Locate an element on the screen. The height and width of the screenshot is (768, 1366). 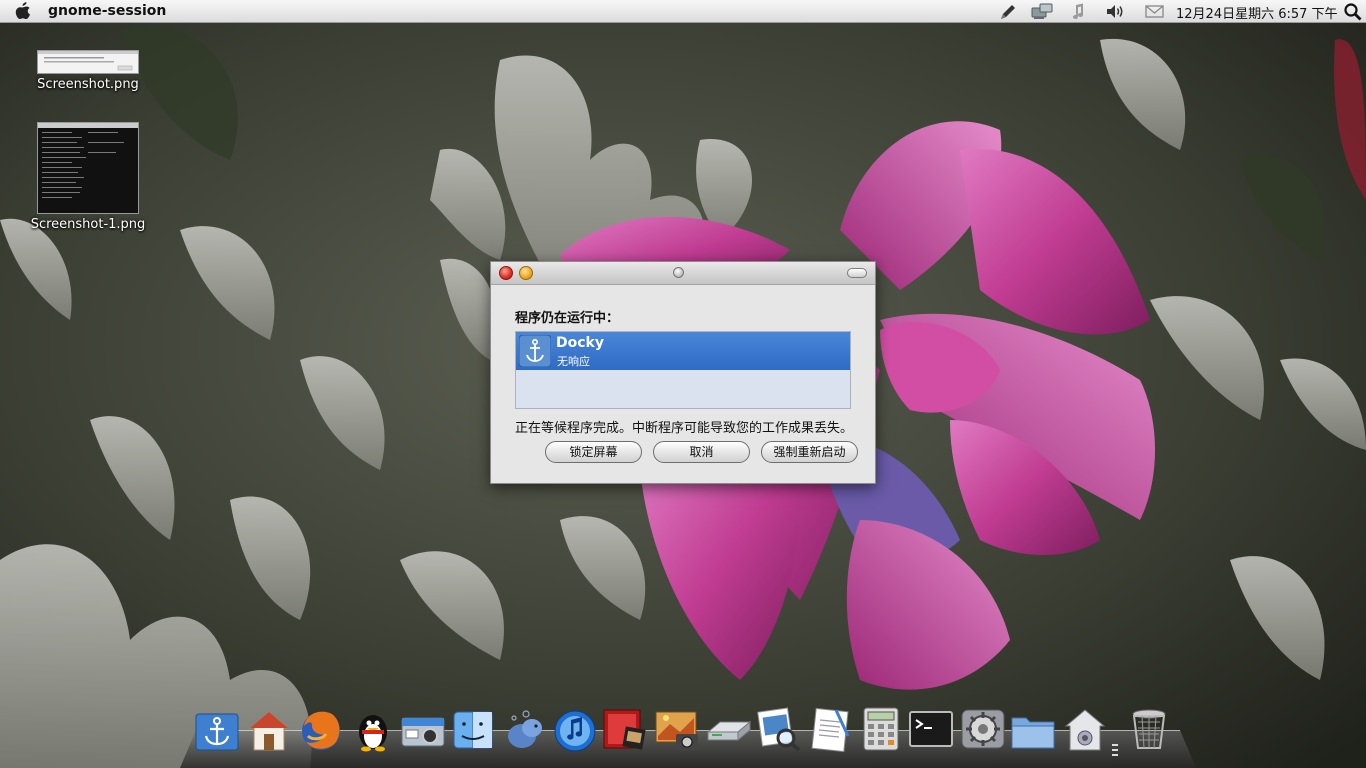
list-item: Docky 无响应 is located at coordinates (683, 351).